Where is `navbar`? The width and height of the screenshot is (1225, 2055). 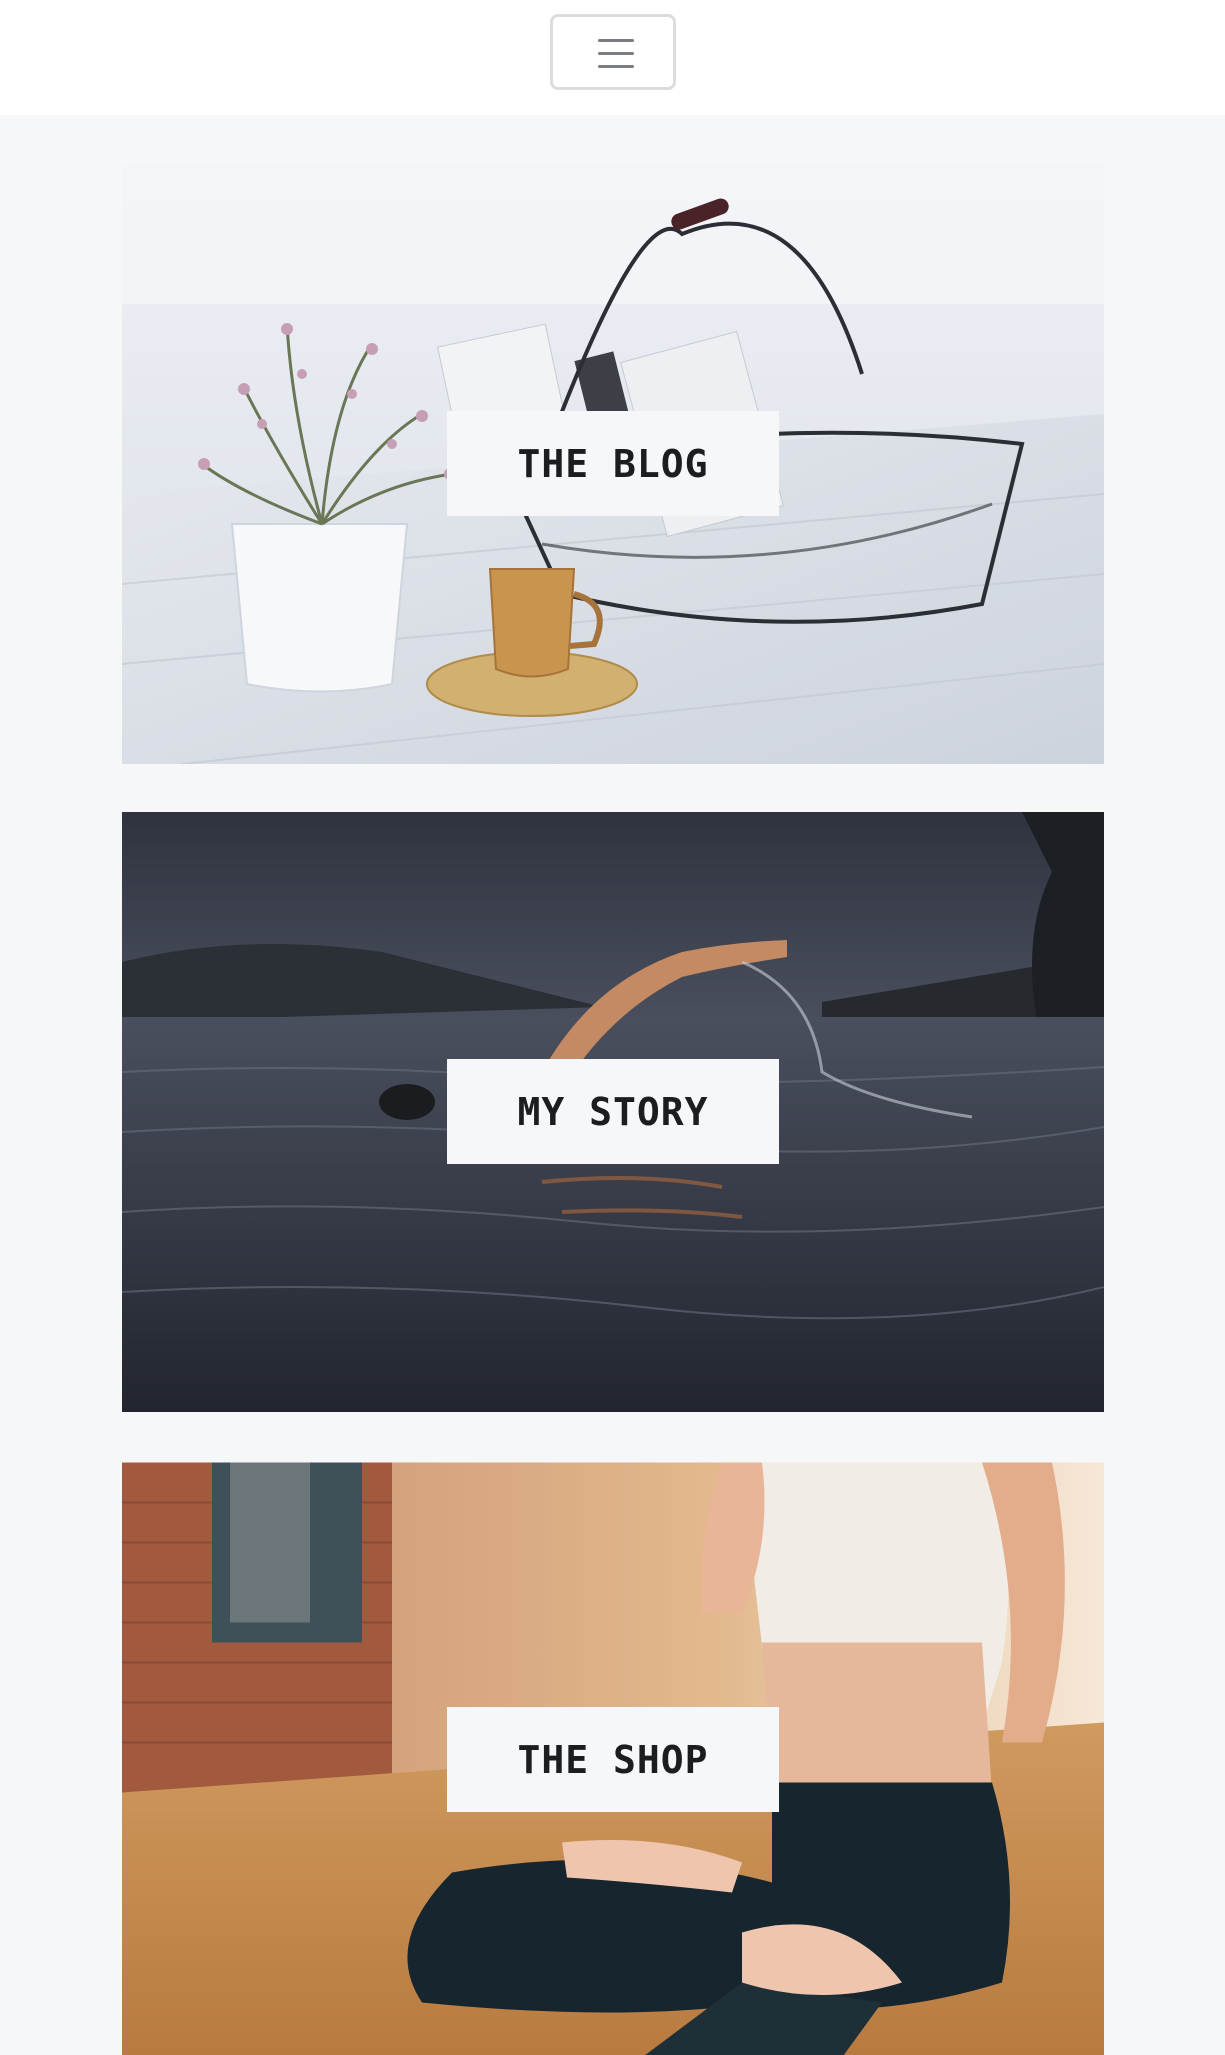
navbar is located at coordinates (612, 57).